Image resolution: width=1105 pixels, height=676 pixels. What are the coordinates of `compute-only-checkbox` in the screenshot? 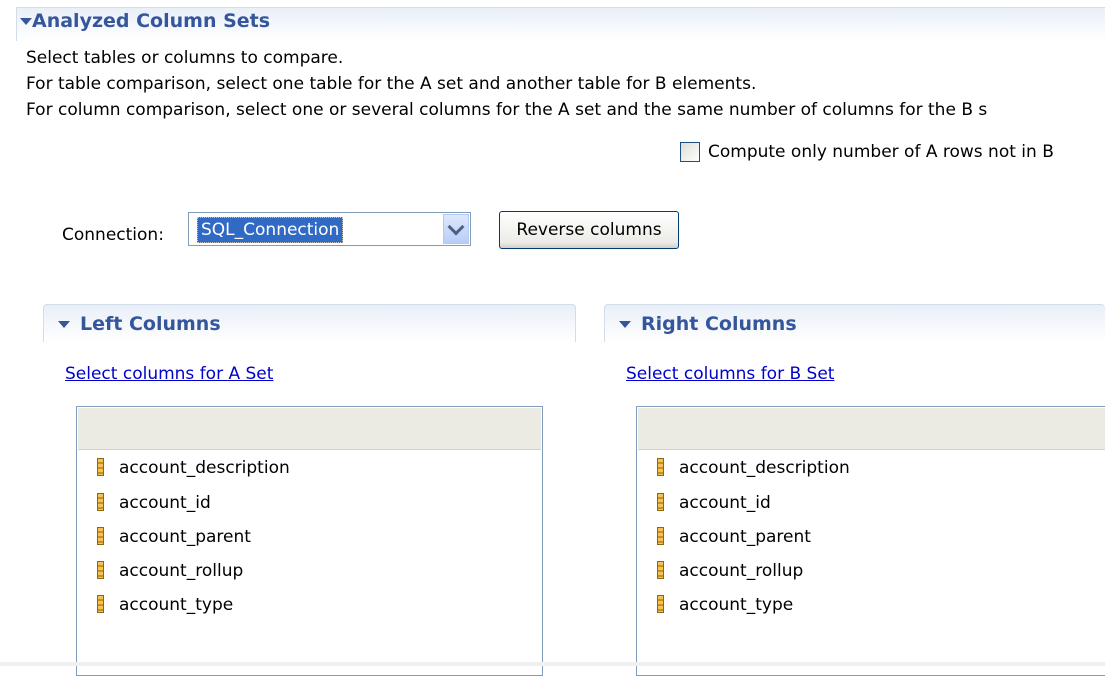 It's located at (690, 152).